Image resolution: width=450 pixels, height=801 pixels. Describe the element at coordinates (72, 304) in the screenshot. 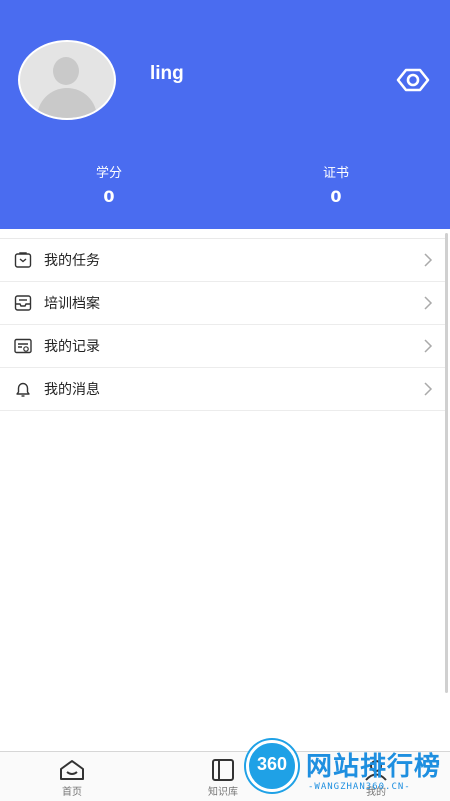

I see `menu-item-label: 培训档案` at that location.